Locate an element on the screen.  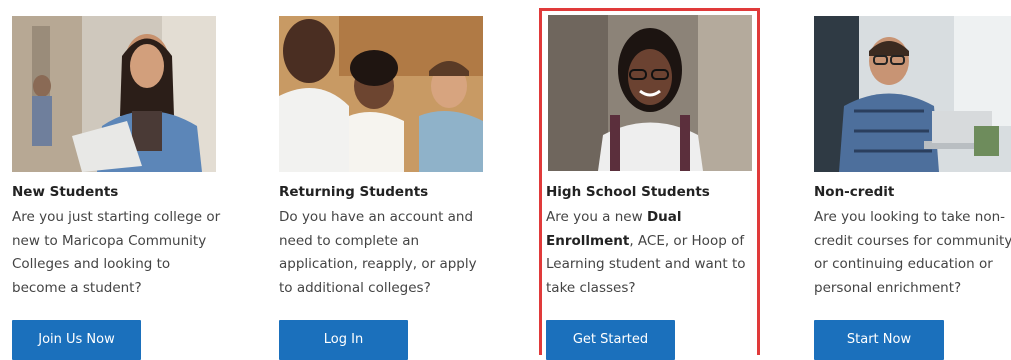
card-title: New Students is located at coordinates (65, 192).